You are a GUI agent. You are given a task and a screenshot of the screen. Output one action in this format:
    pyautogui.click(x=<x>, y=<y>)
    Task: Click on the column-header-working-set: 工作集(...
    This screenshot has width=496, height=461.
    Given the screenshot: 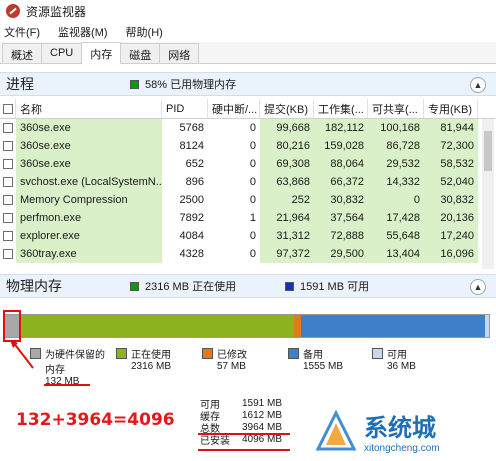 What is the action you would take?
    pyautogui.click(x=341, y=108)
    